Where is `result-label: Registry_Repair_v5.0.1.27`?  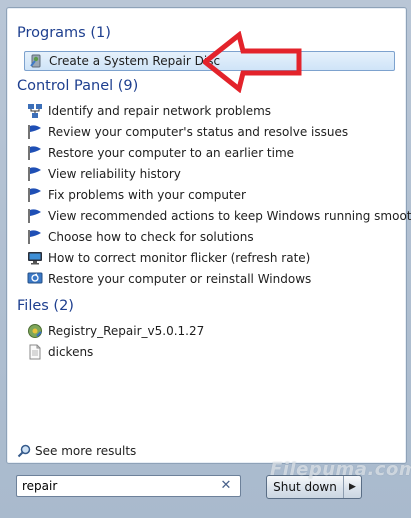 result-label: Registry_Repair_v5.0.1.27 is located at coordinates (126, 331).